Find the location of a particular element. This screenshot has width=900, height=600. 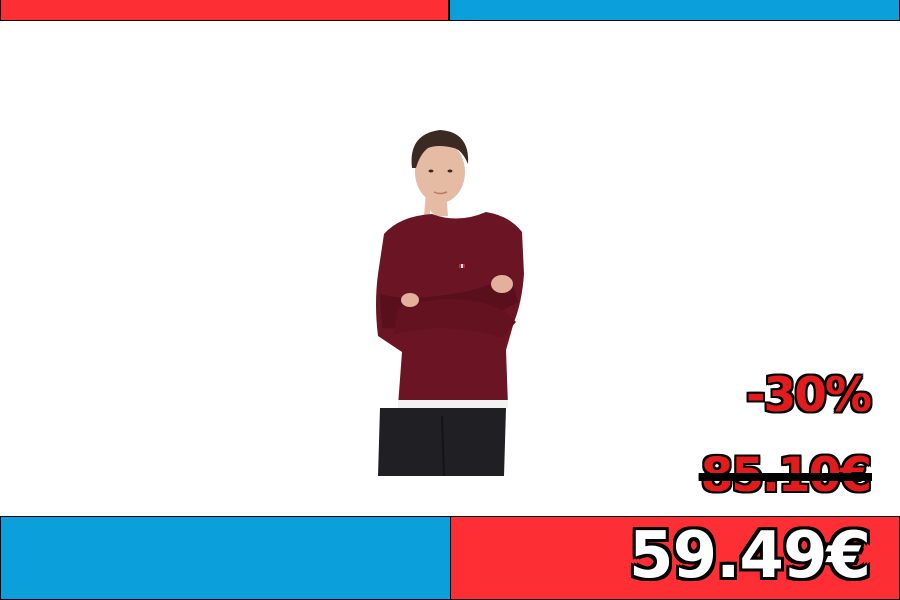

right-hand-shape is located at coordinates (502, 284).